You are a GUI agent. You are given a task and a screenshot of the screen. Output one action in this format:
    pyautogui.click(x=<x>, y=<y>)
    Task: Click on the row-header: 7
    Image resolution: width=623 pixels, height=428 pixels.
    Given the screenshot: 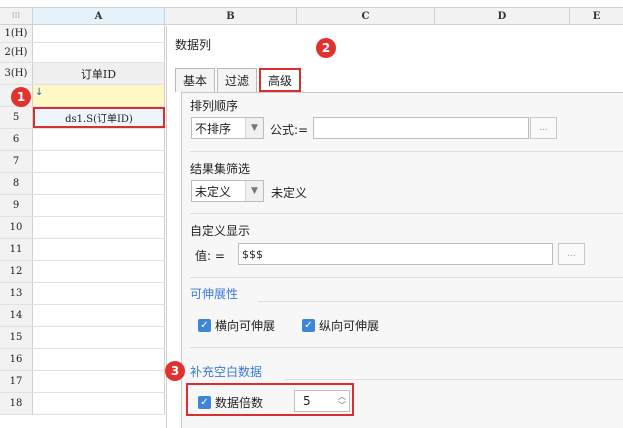 What is the action you would take?
    pyautogui.click(x=16, y=161)
    